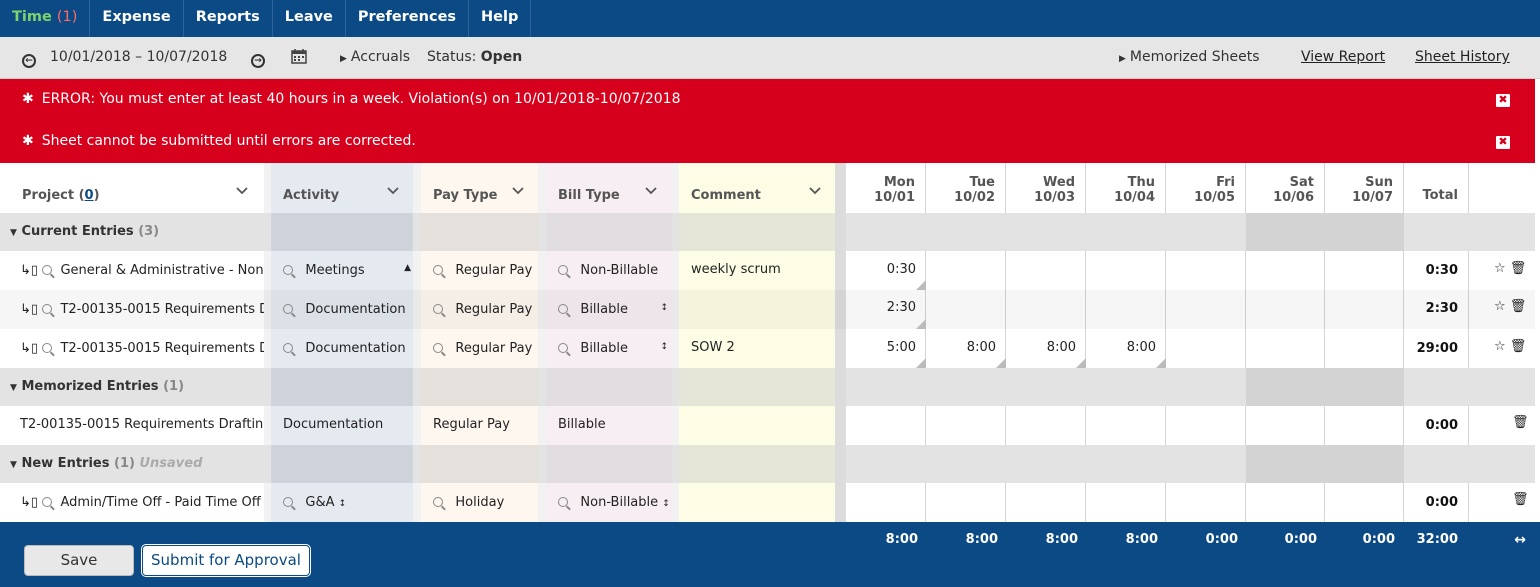  I want to click on hours-cell-mon: 2:30, so click(886, 309).